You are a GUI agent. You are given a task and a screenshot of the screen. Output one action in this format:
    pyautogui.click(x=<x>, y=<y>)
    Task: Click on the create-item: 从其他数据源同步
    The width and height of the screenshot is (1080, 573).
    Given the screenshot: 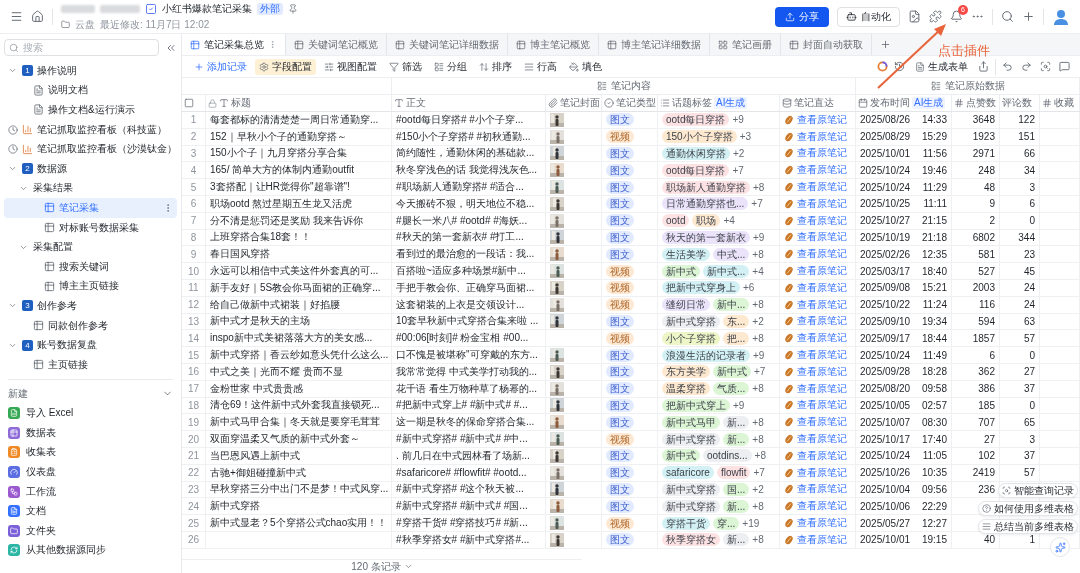 What is the action you would take?
    pyautogui.click(x=90, y=550)
    